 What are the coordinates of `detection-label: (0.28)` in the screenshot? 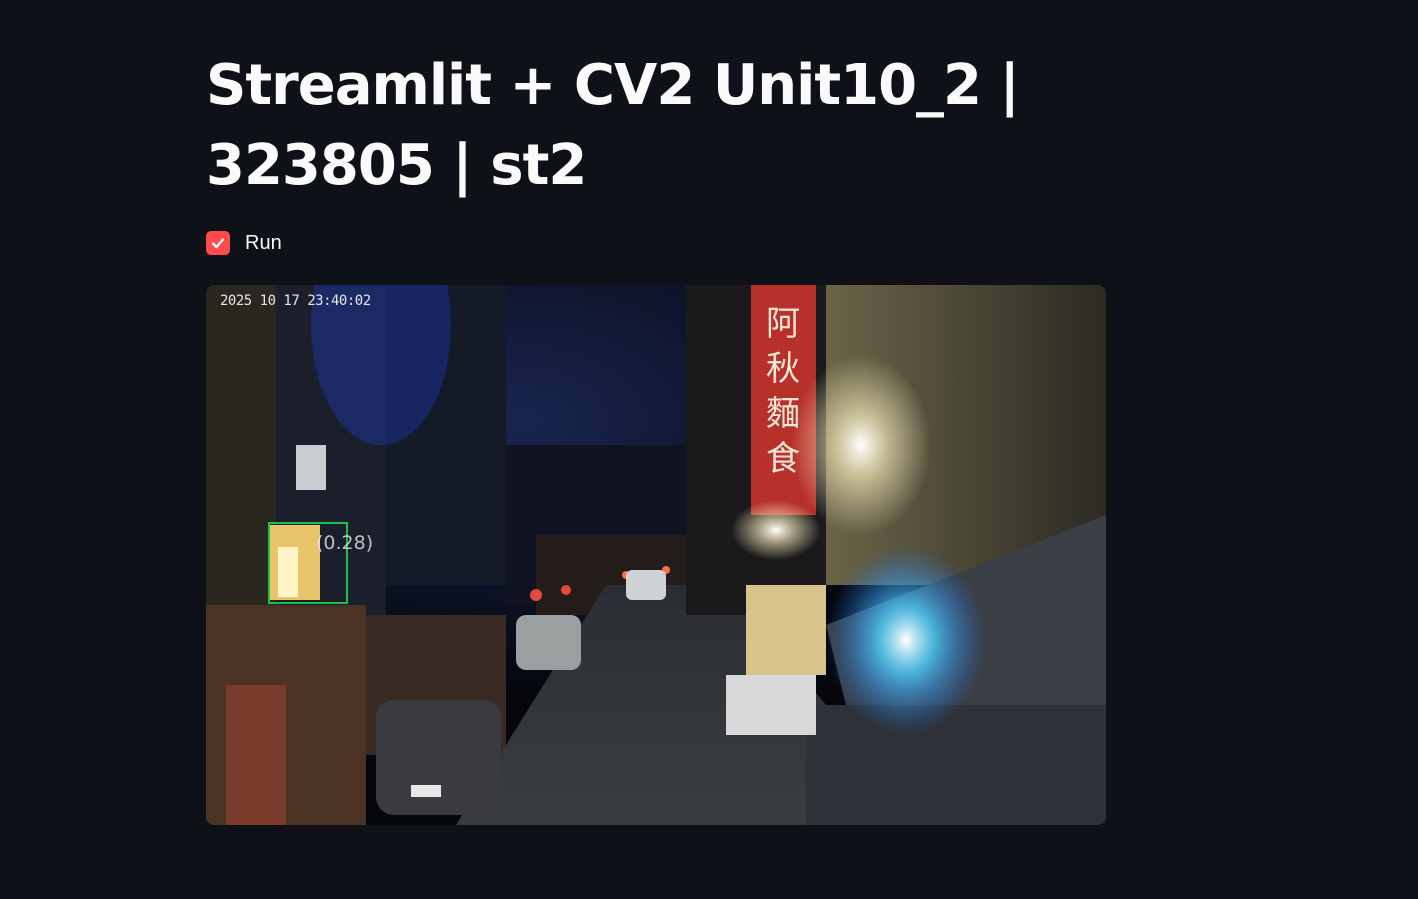 It's located at (345, 543).